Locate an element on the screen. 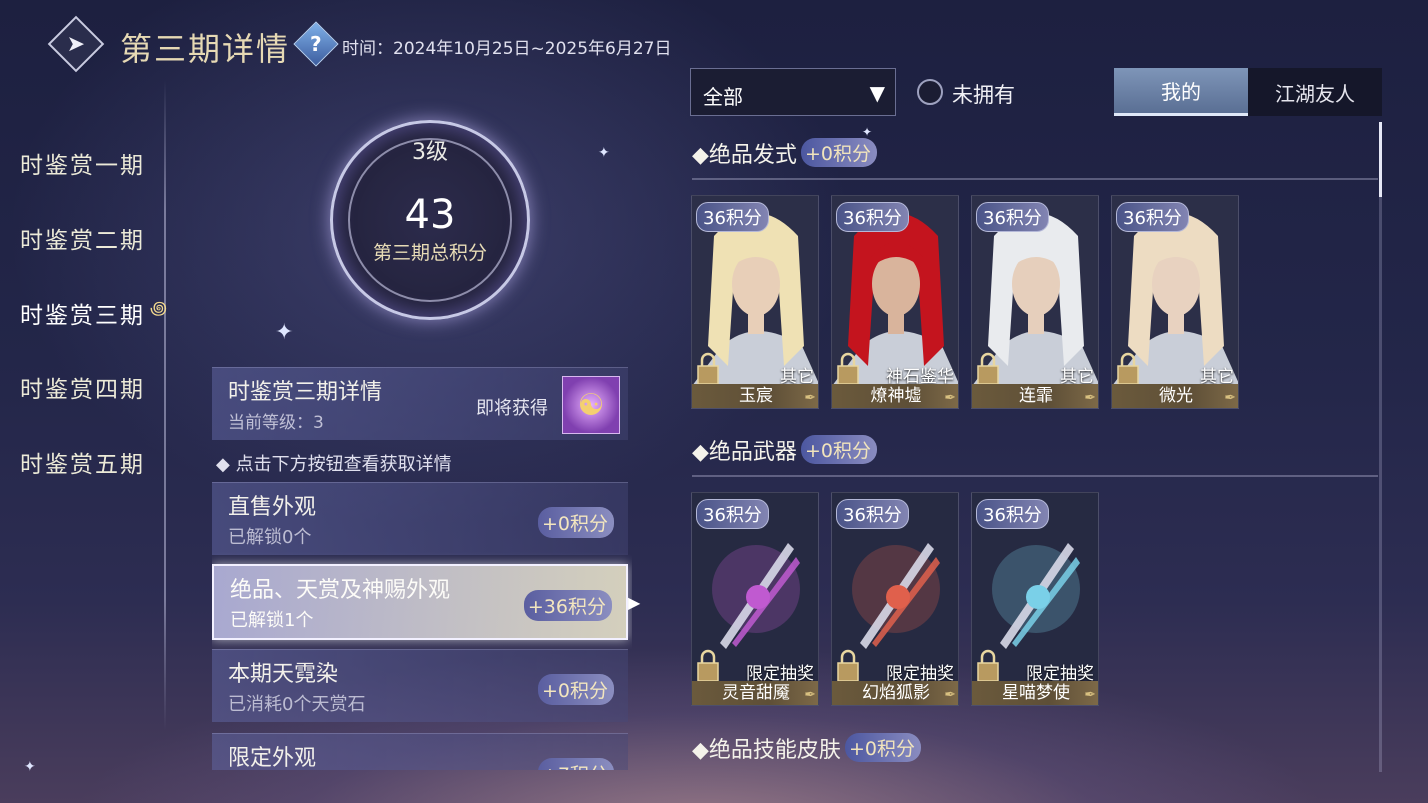 The height and width of the screenshot is (803, 1428). nav-item-season-4: 时鉴赏四期 is located at coordinates (82, 387).